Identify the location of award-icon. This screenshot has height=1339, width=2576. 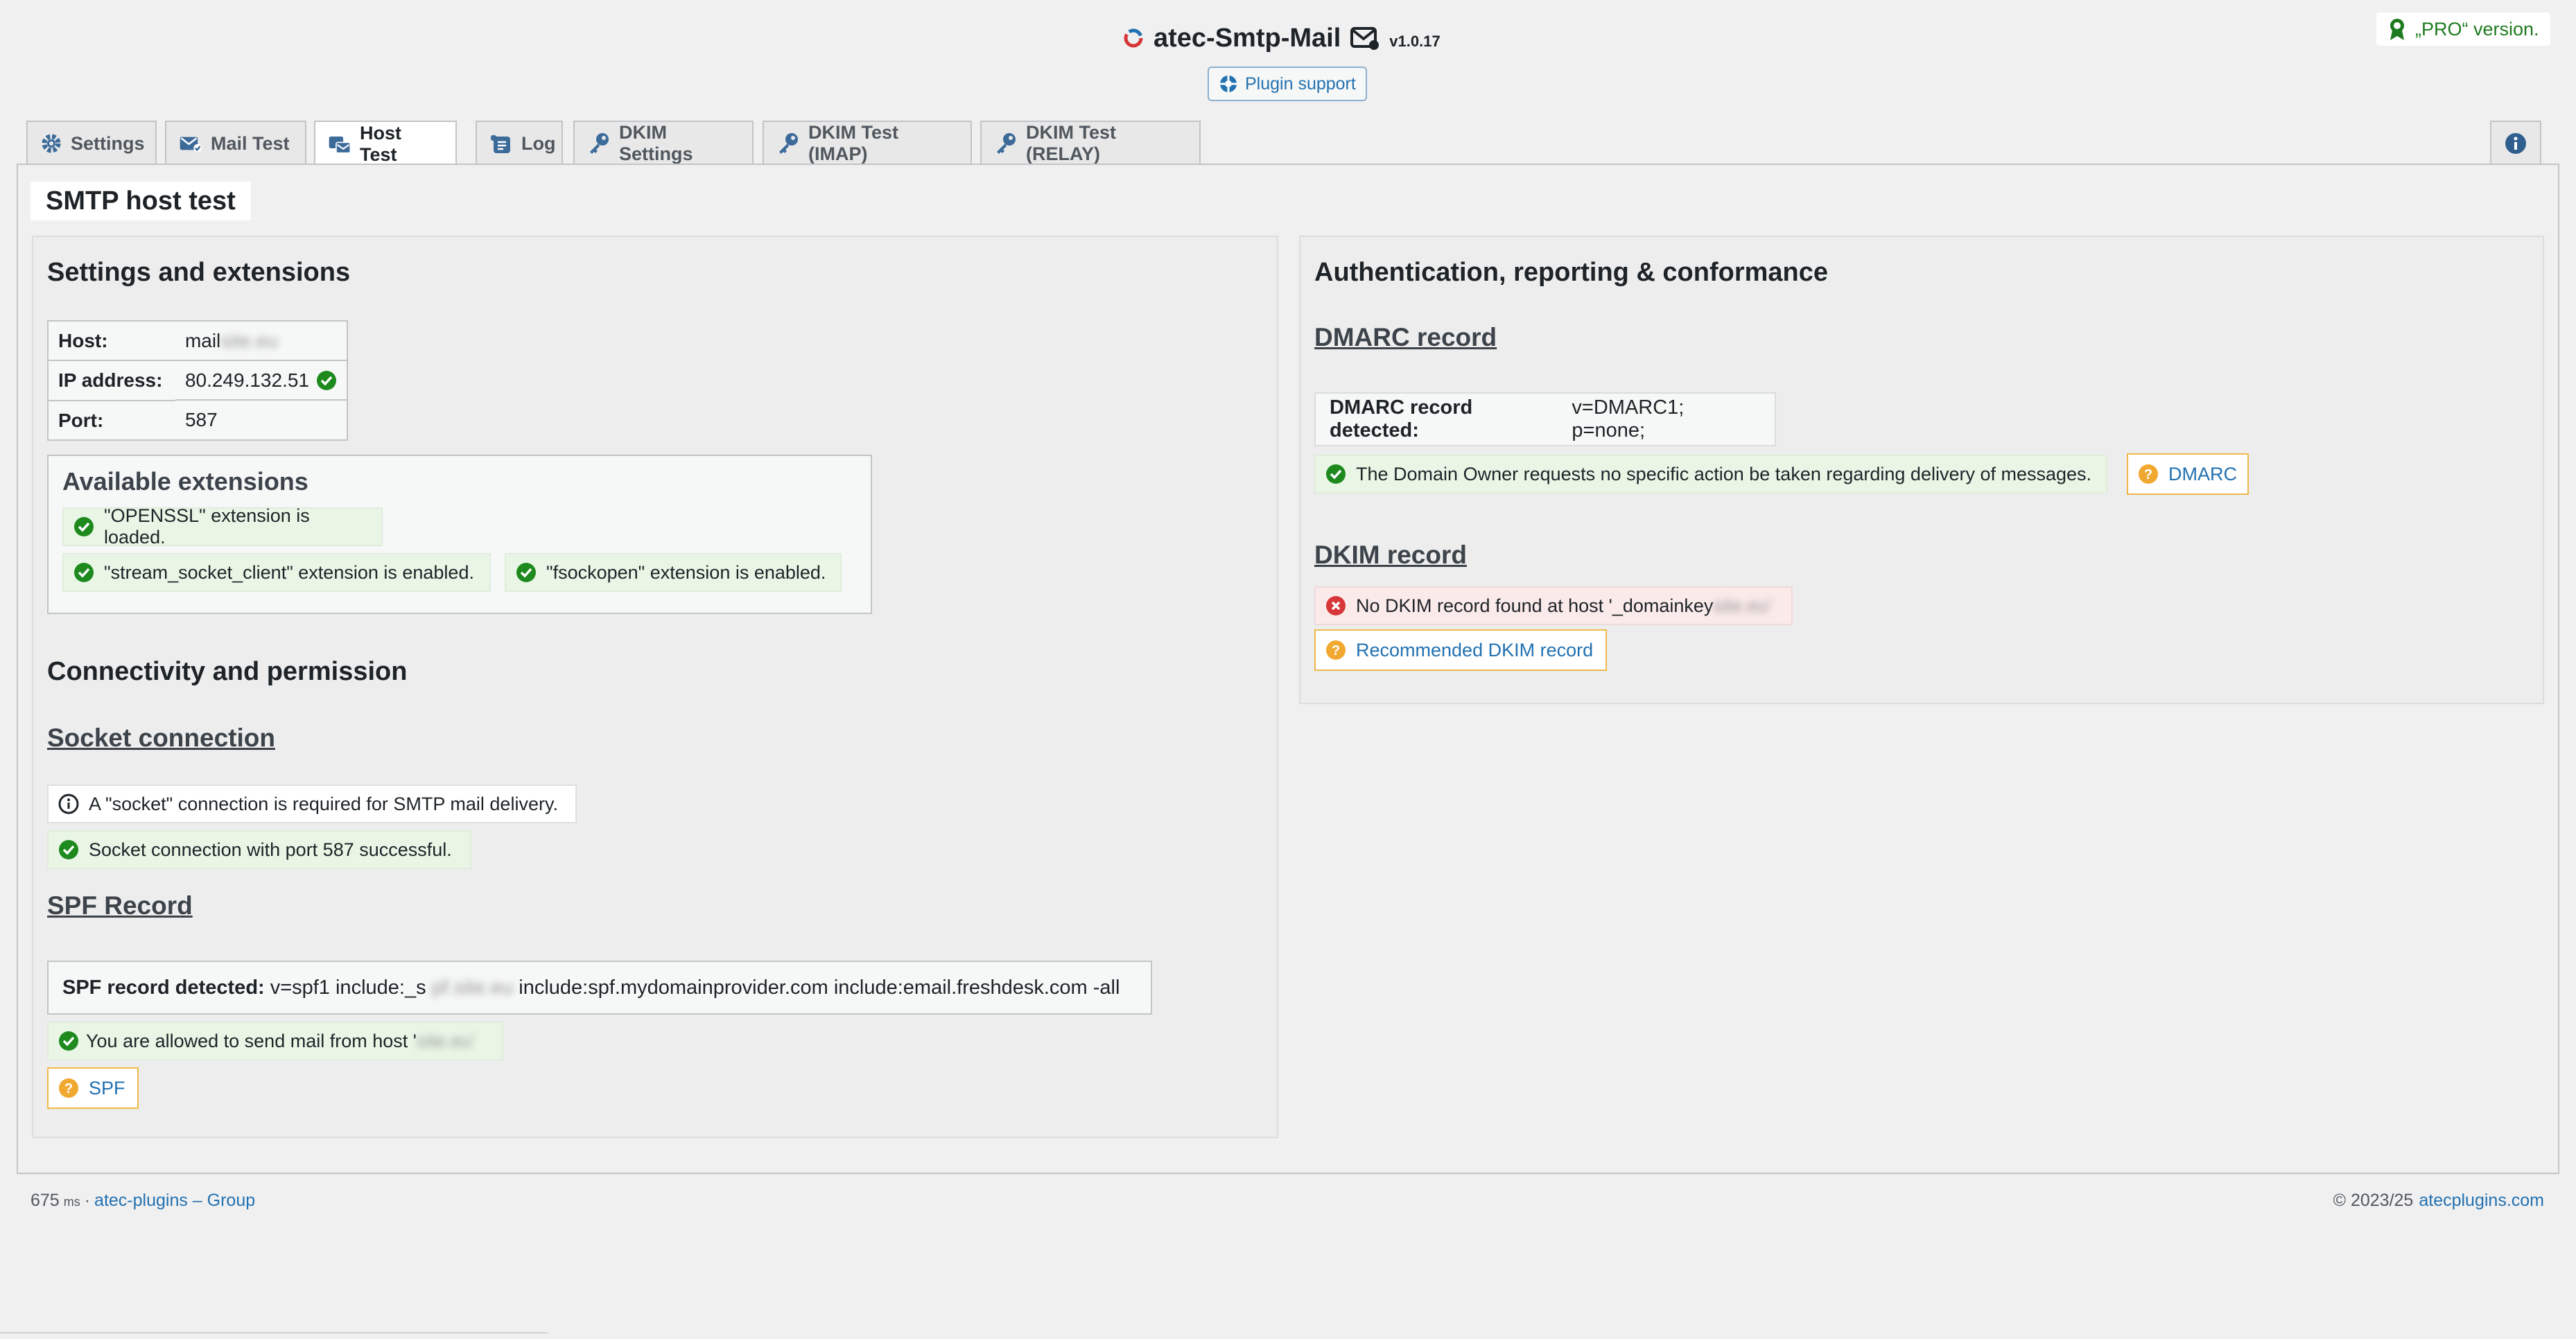
(2397, 29).